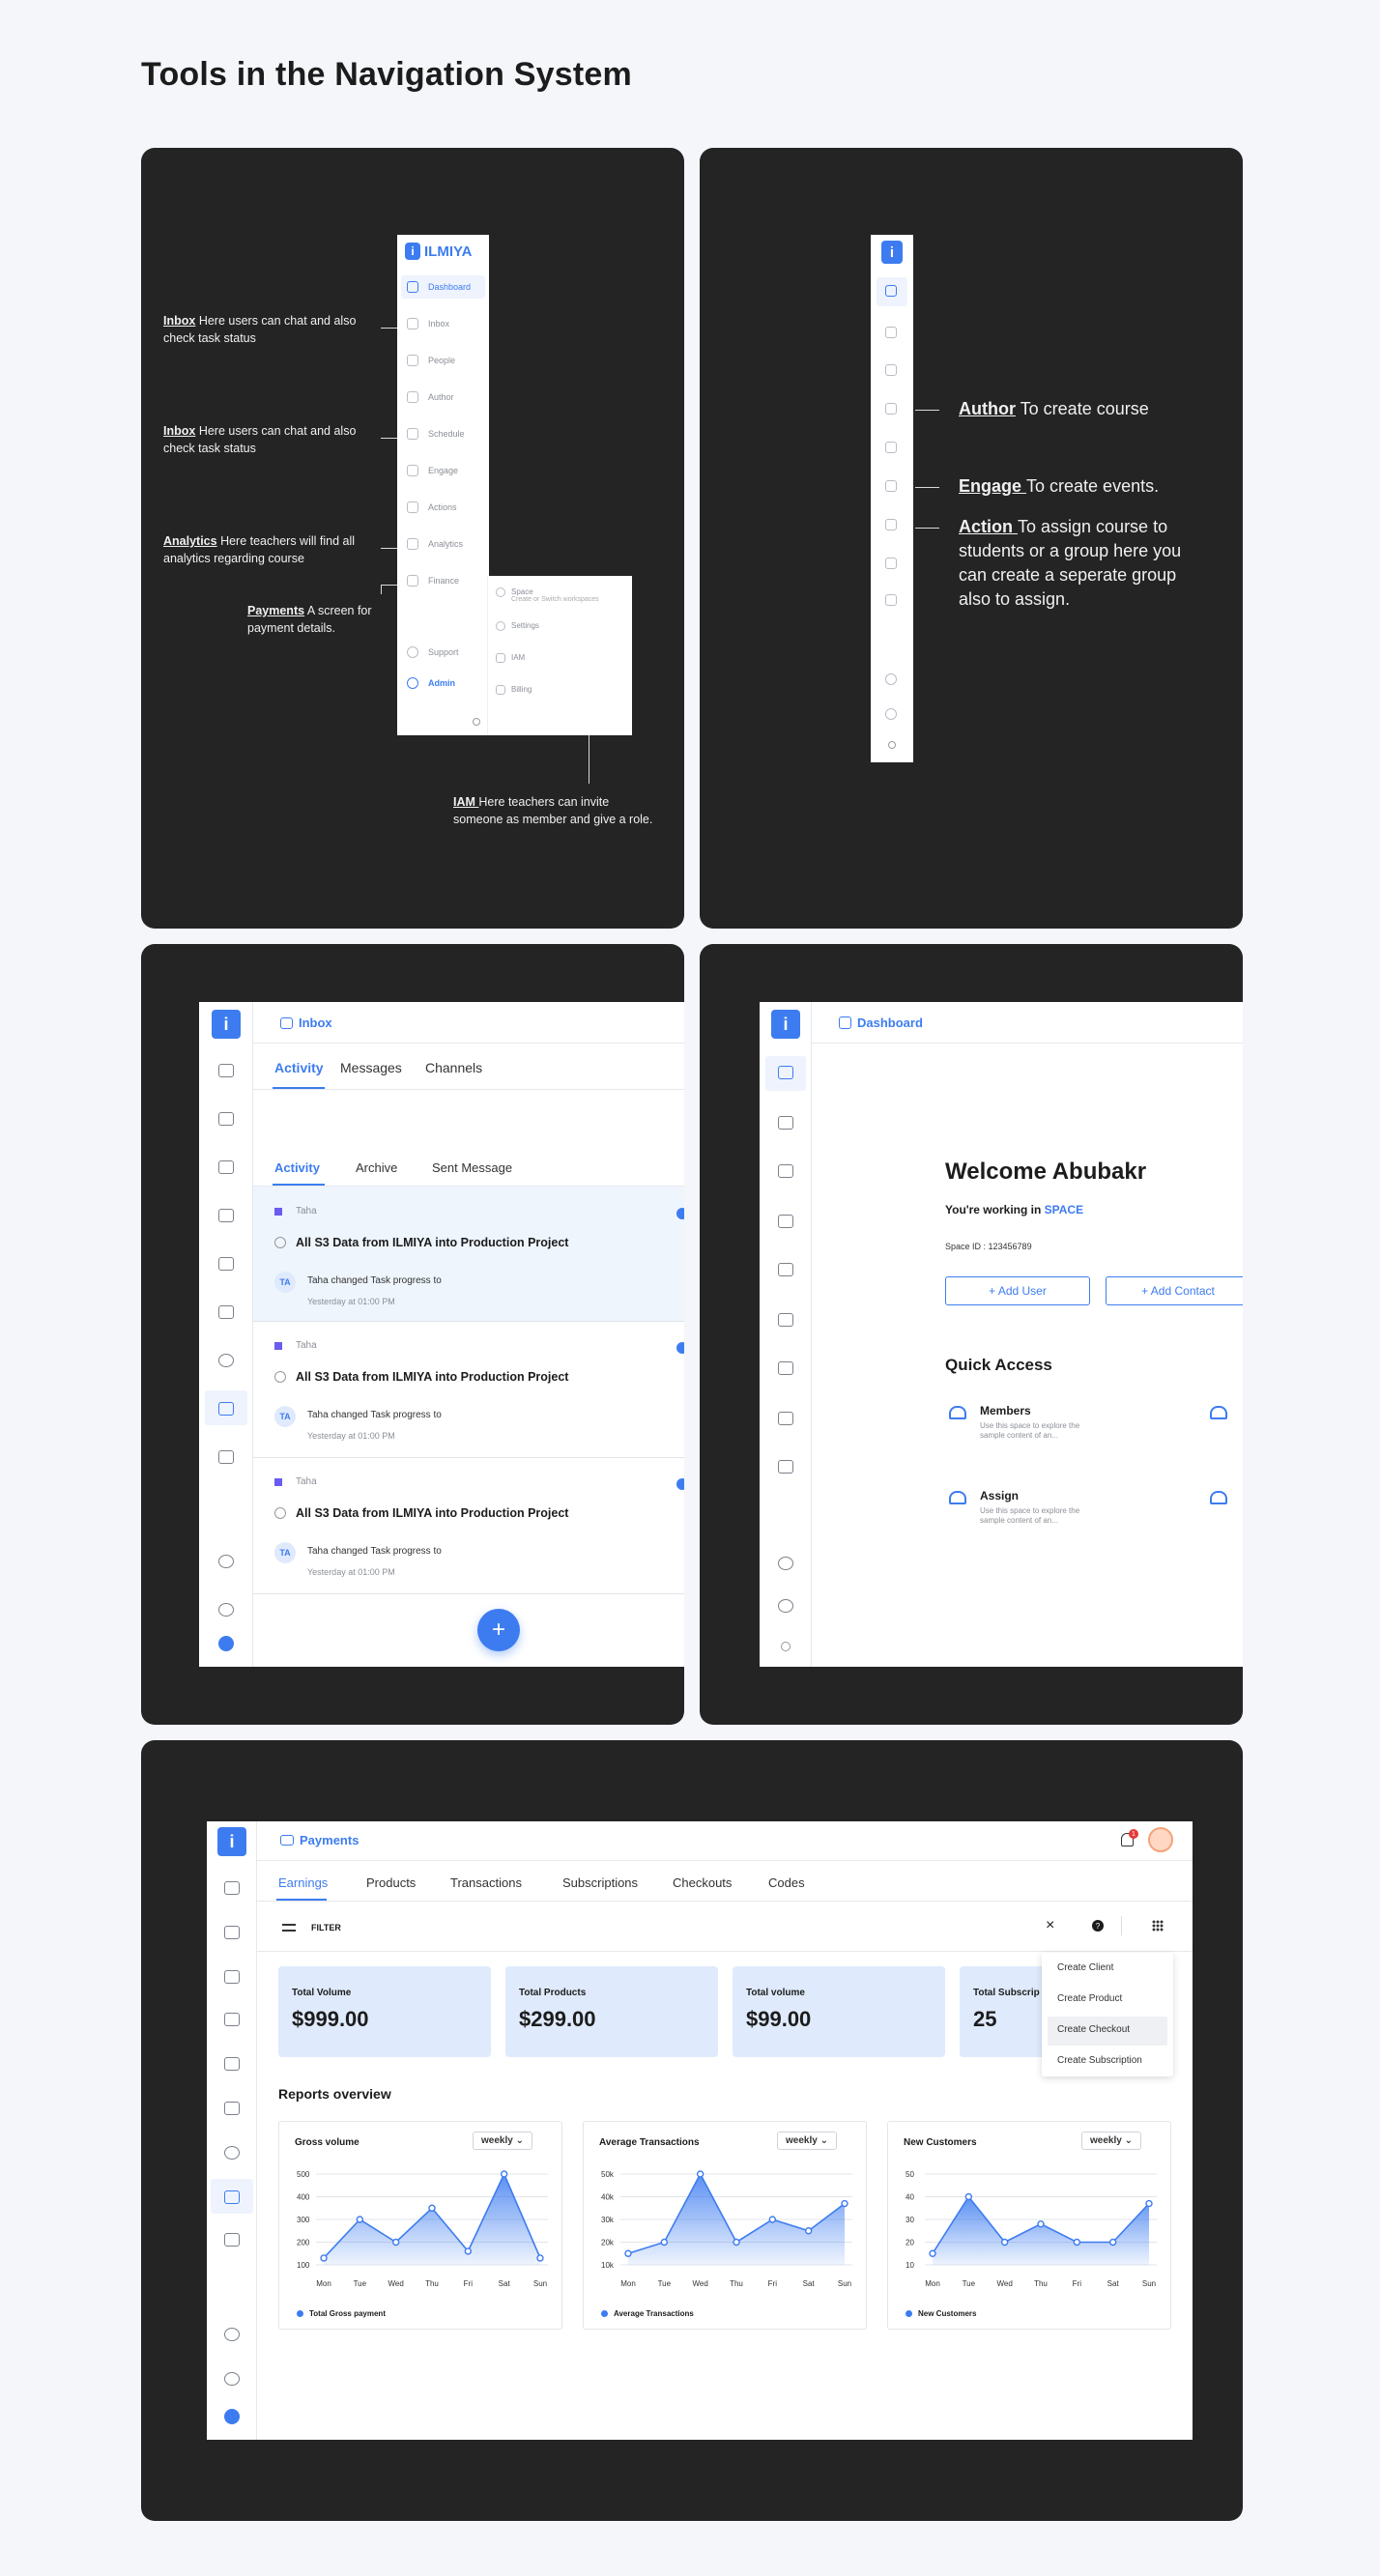 The image size is (1380, 2576). I want to click on submenu-settings: Settings, so click(525, 626).